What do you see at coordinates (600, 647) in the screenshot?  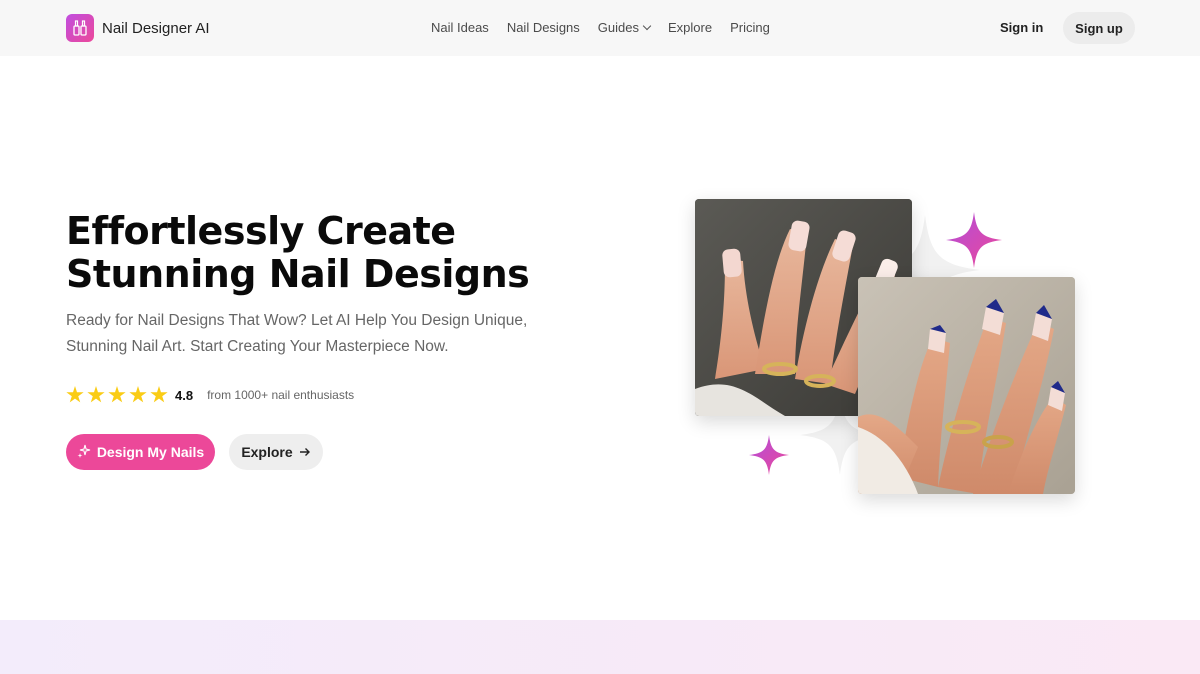 I see `next-section-band` at bounding box center [600, 647].